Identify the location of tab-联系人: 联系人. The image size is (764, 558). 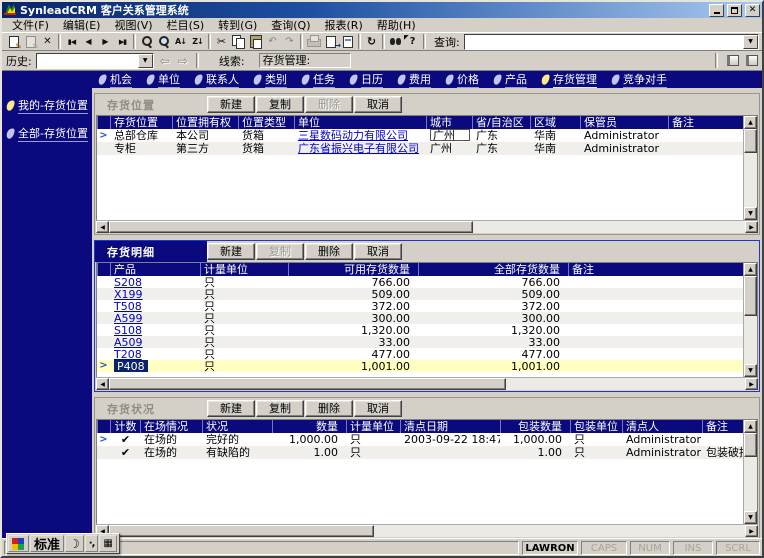
(216, 79).